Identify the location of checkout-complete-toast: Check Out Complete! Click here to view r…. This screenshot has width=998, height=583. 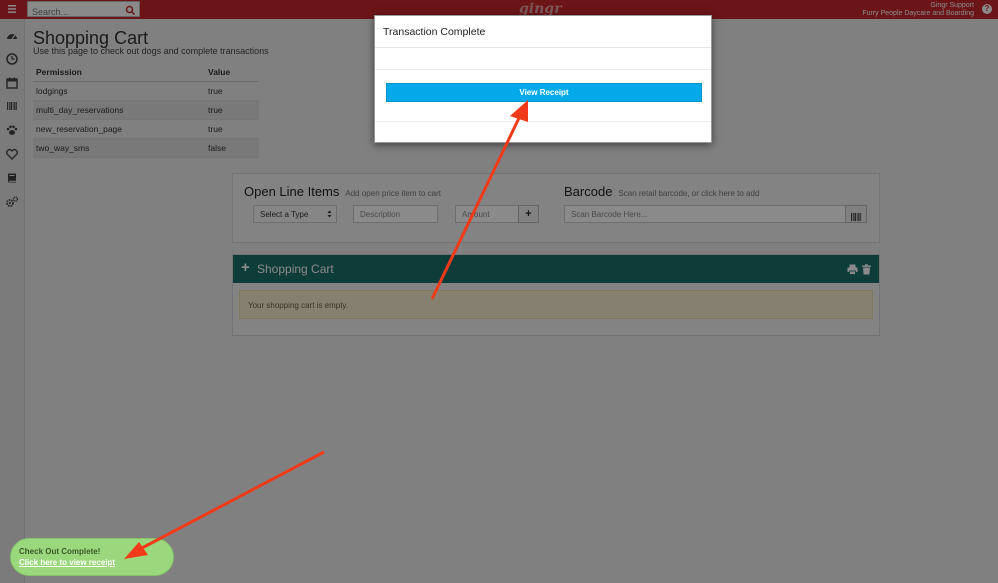
(92, 557).